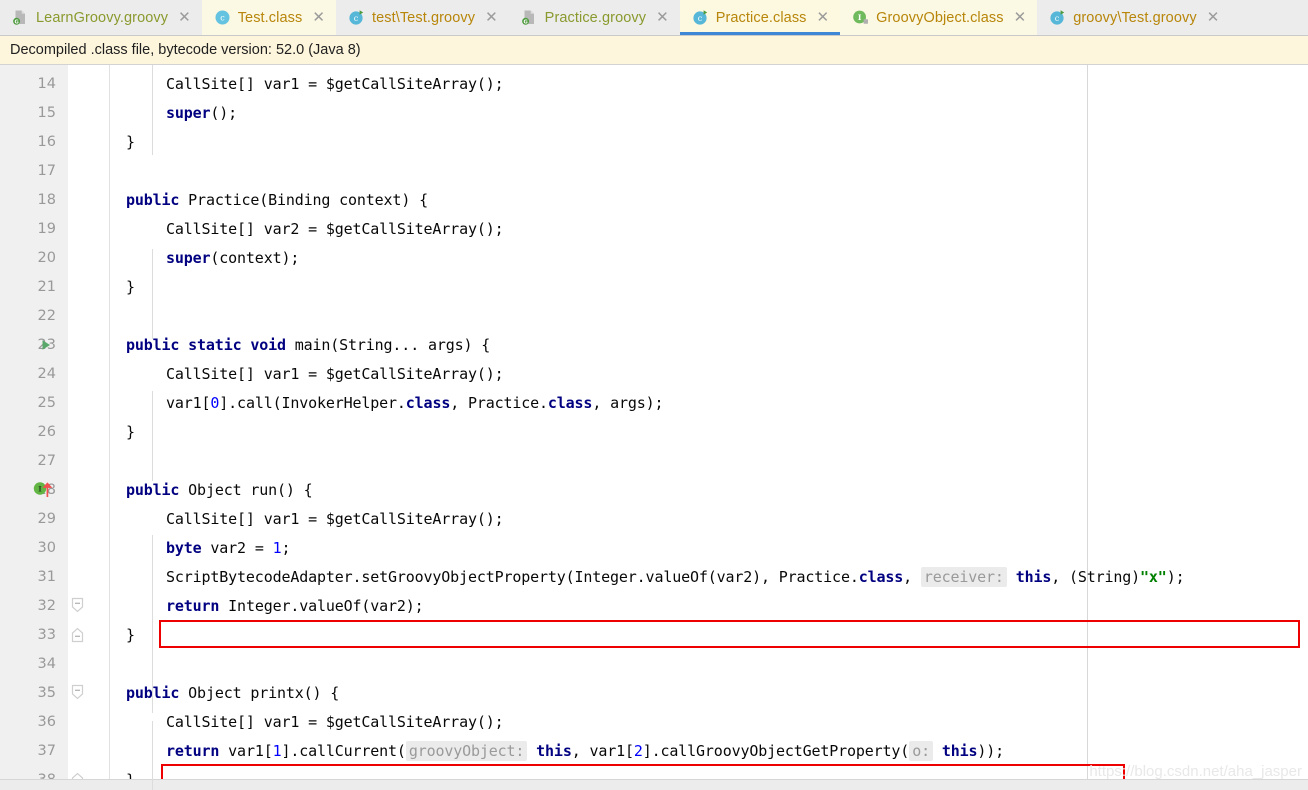 This screenshot has height=790, width=1308. Describe the element at coordinates (233, 257) in the screenshot. I see `code-text: super(context);` at that location.